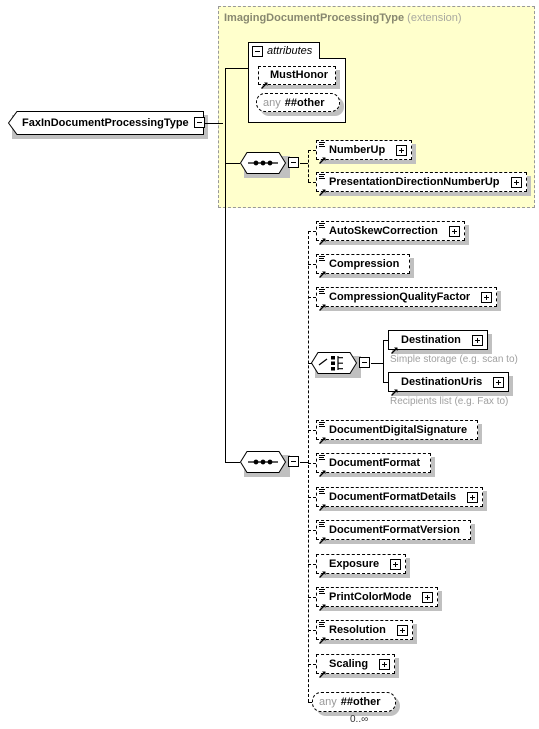  What do you see at coordinates (357, 149) in the screenshot?
I see `element-label: NumberUp` at bounding box center [357, 149].